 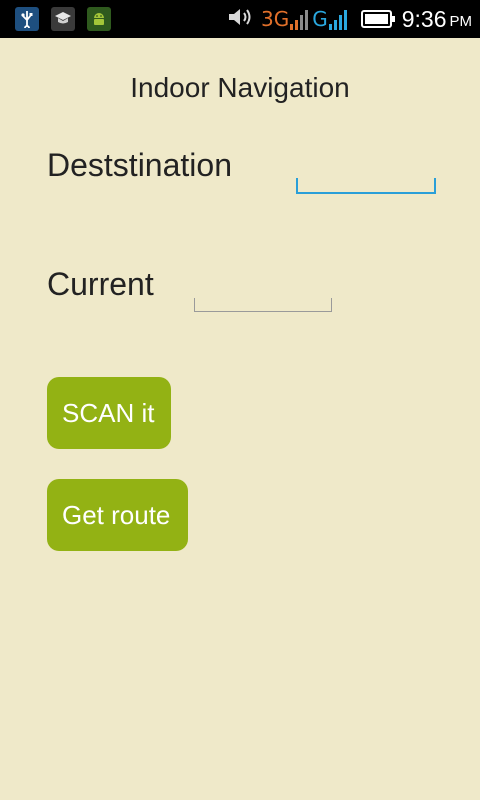 What do you see at coordinates (240, 87) in the screenshot?
I see `page-title: Indoor Navigation` at bounding box center [240, 87].